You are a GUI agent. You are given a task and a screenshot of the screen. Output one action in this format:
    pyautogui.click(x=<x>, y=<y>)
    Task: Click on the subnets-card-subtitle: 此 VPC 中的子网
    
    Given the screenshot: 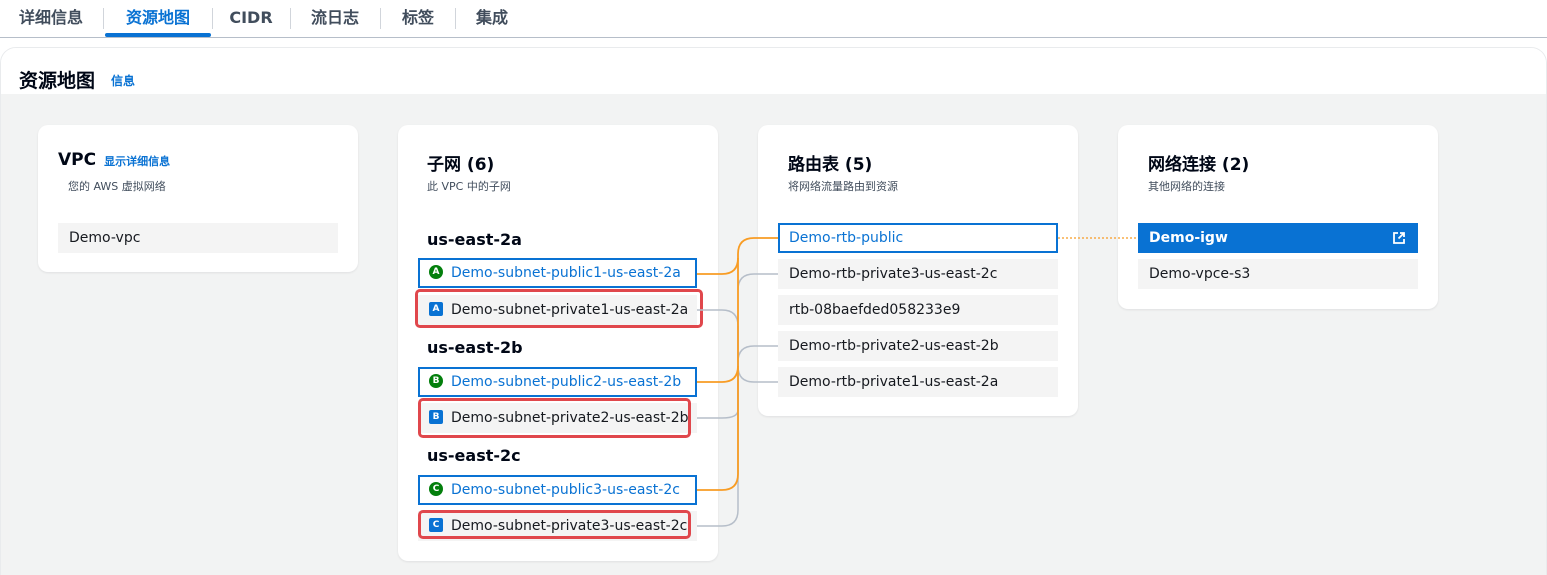 What is the action you would take?
    pyautogui.click(x=469, y=186)
    